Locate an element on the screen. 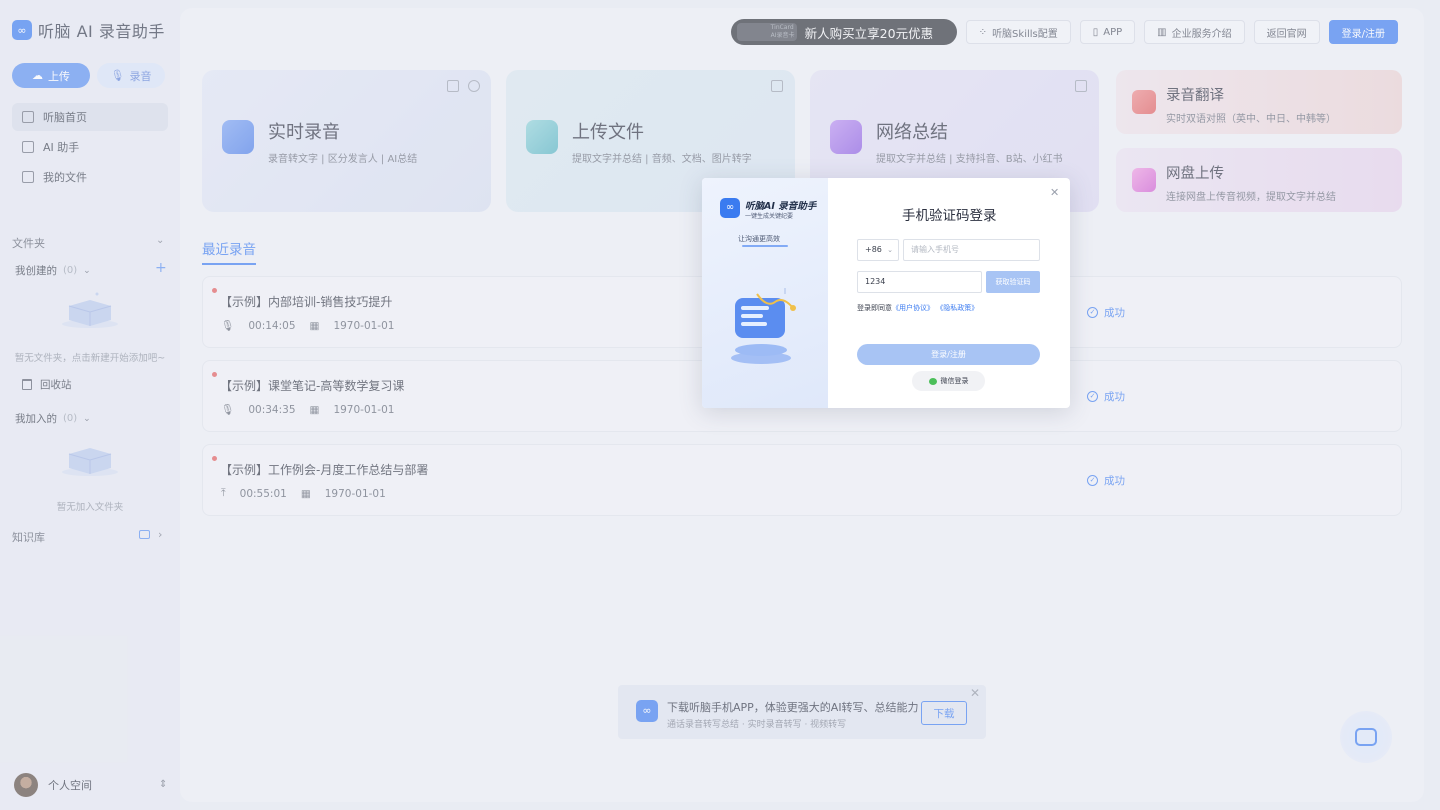 The height and width of the screenshot is (810, 1440). modal-tagline: 让沟通更高效 is located at coordinates (759, 239).